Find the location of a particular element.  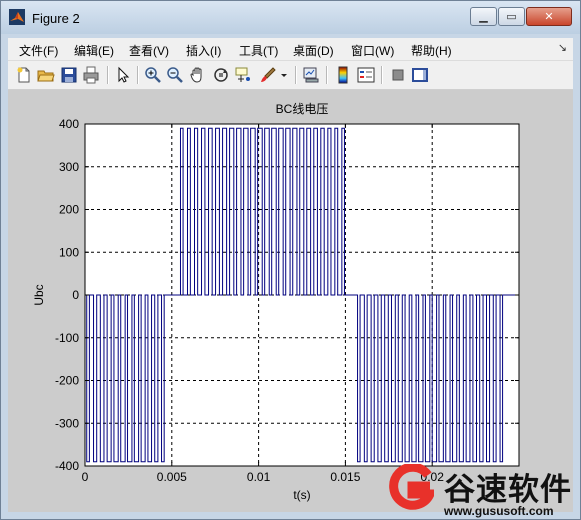

y-tick-label: 200 is located at coordinates (69, 210).